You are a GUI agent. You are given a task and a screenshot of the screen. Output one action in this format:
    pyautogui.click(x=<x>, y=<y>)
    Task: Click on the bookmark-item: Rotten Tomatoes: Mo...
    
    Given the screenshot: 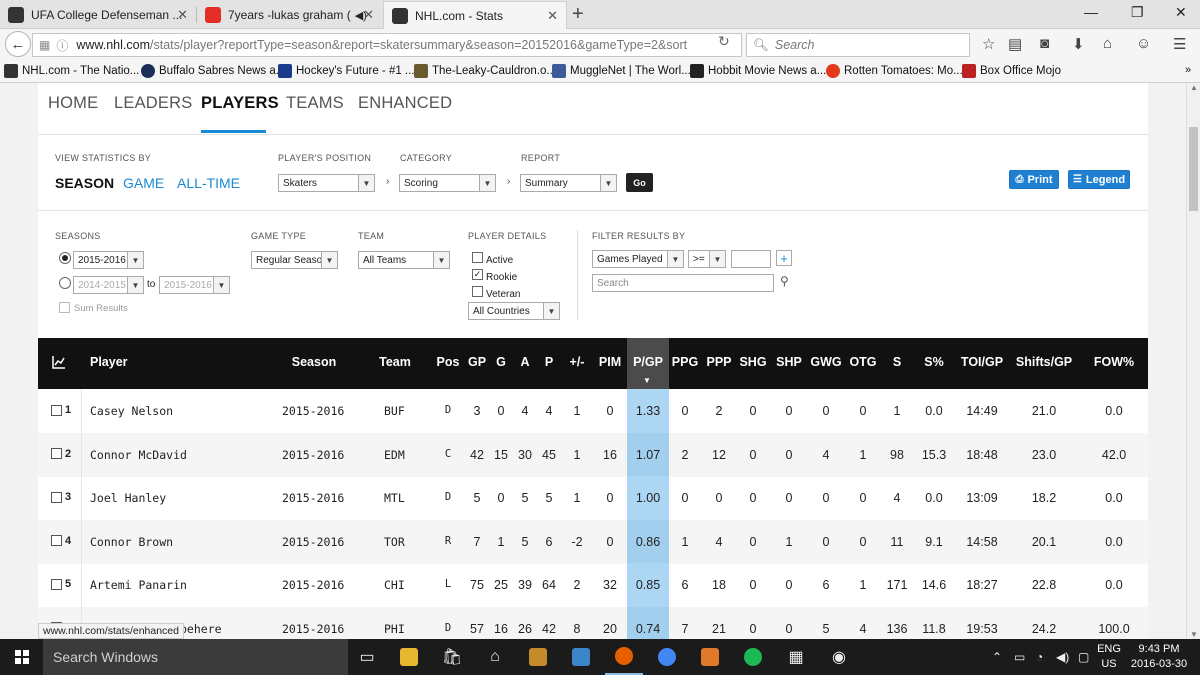 What is the action you would take?
    pyautogui.click(x=894, y=71)
    